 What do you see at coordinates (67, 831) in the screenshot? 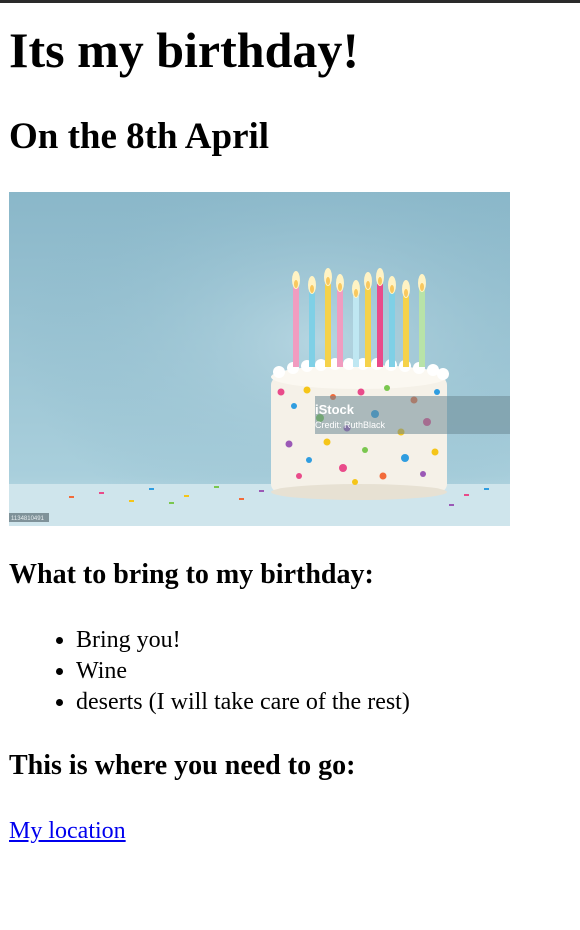
I see `location-link: My location` at bounding box center [67, 831].